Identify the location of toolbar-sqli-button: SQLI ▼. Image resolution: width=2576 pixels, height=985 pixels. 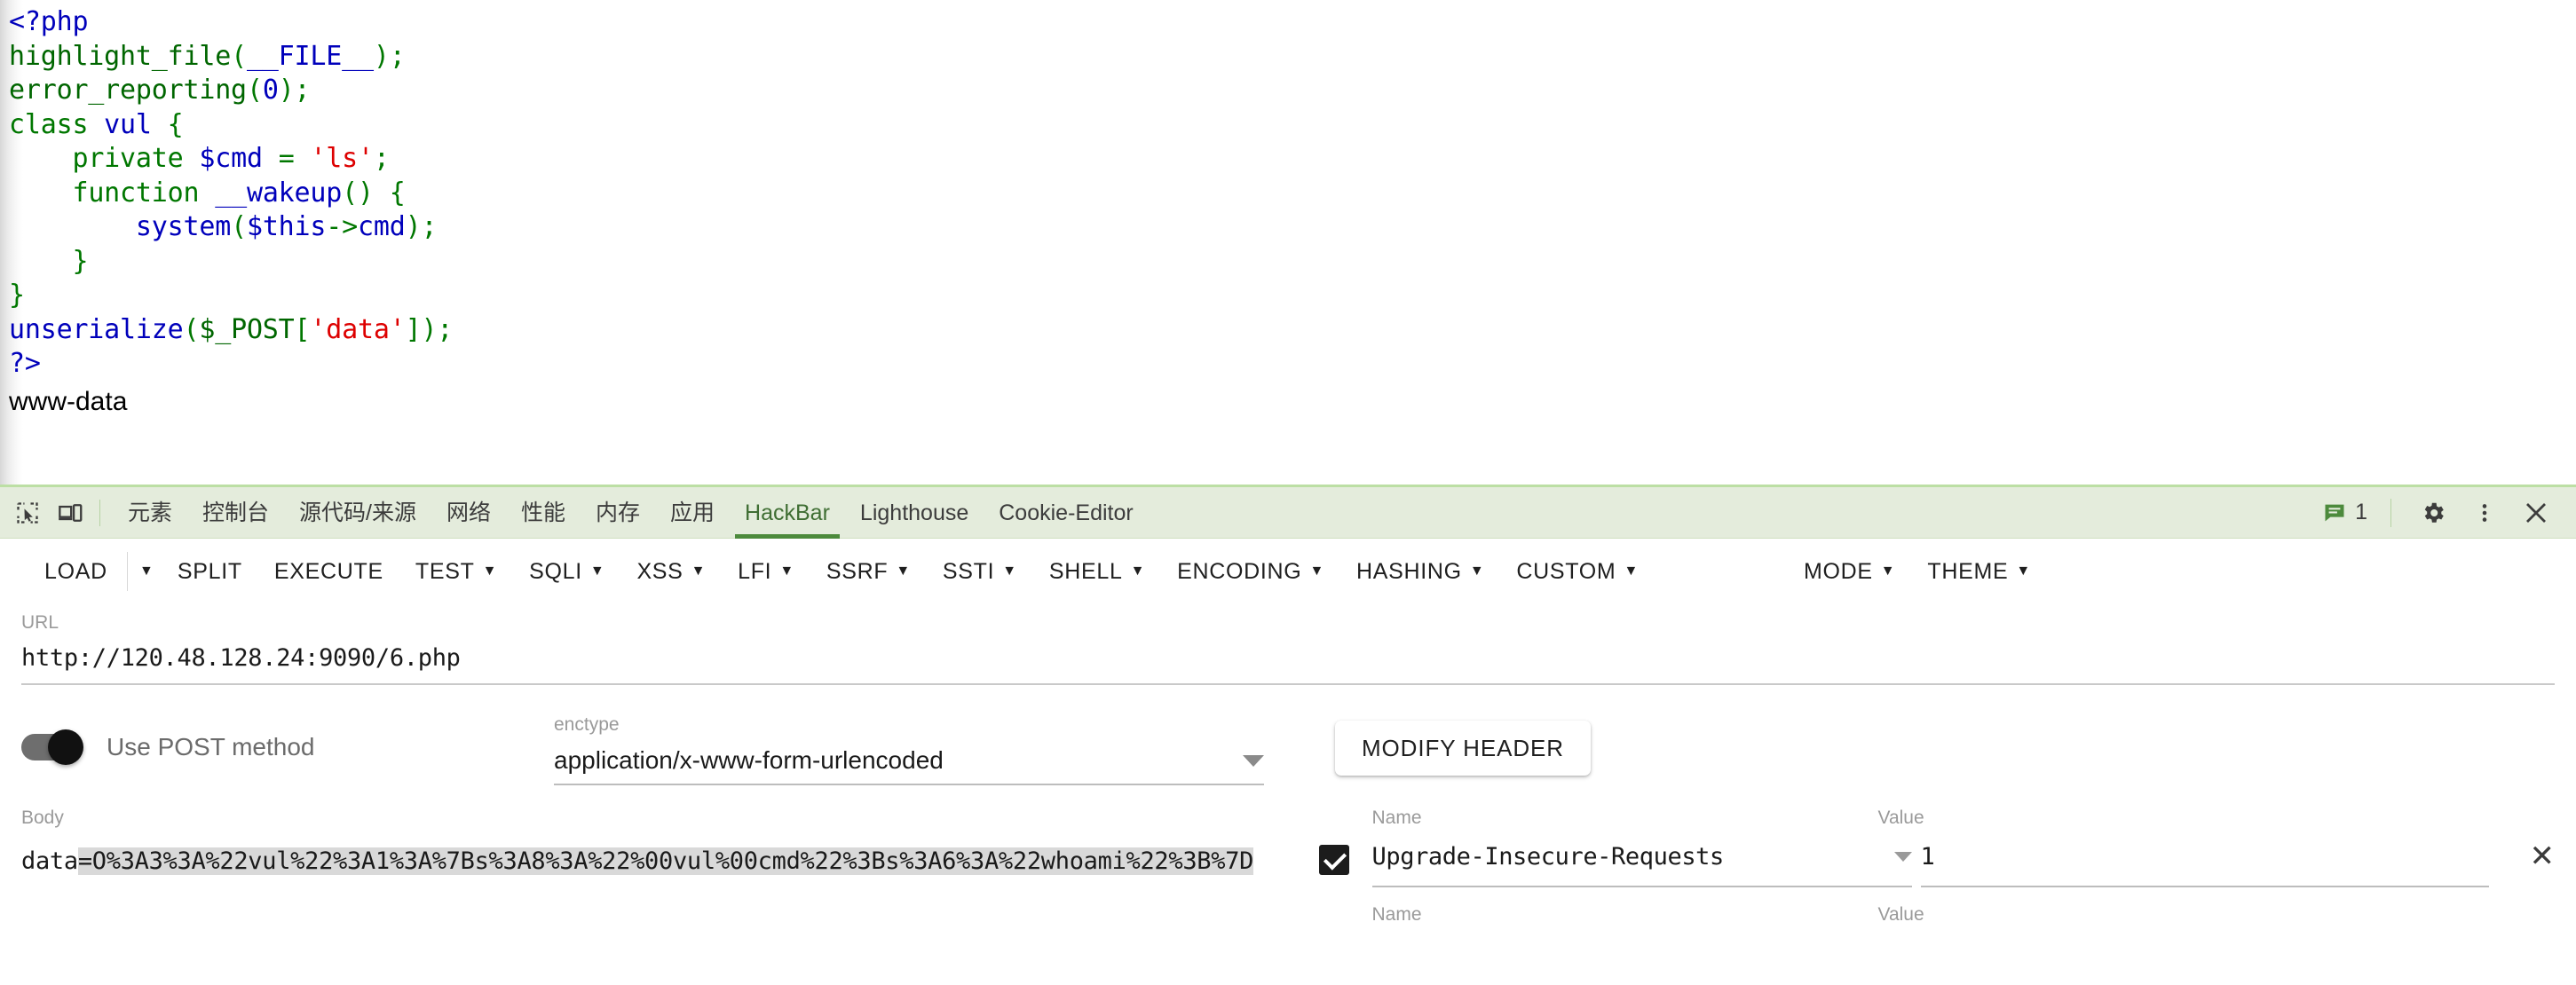
(566, 571).